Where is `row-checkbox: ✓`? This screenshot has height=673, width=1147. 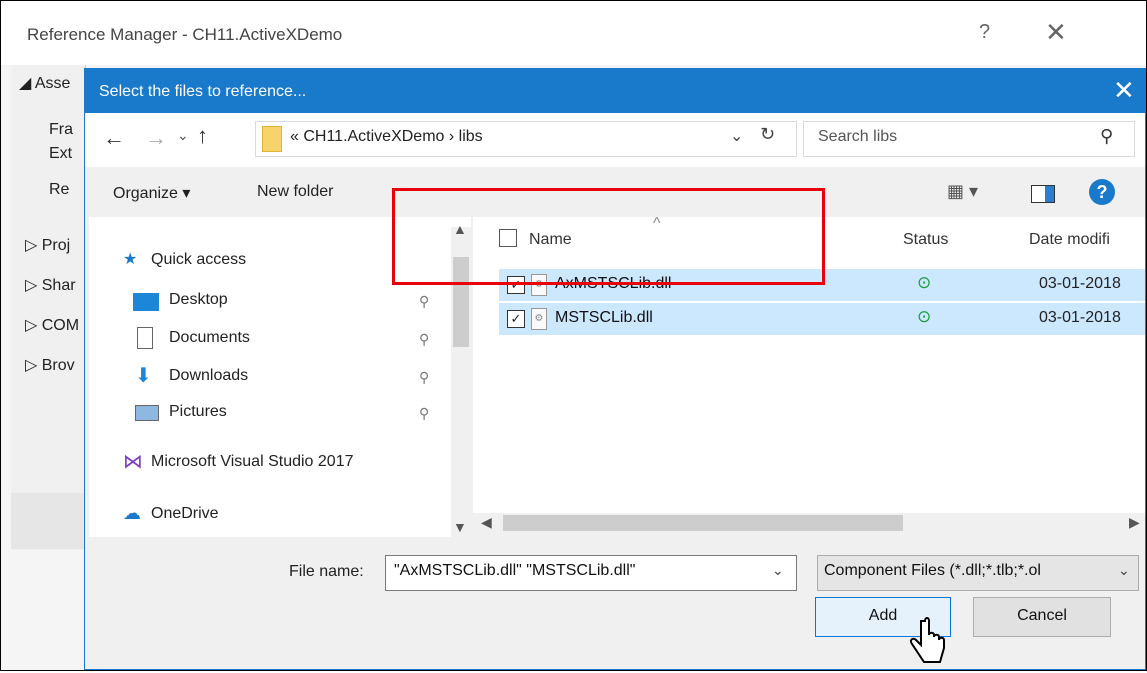 row-checkbox: ✓ is located at coordinates (516, 319).